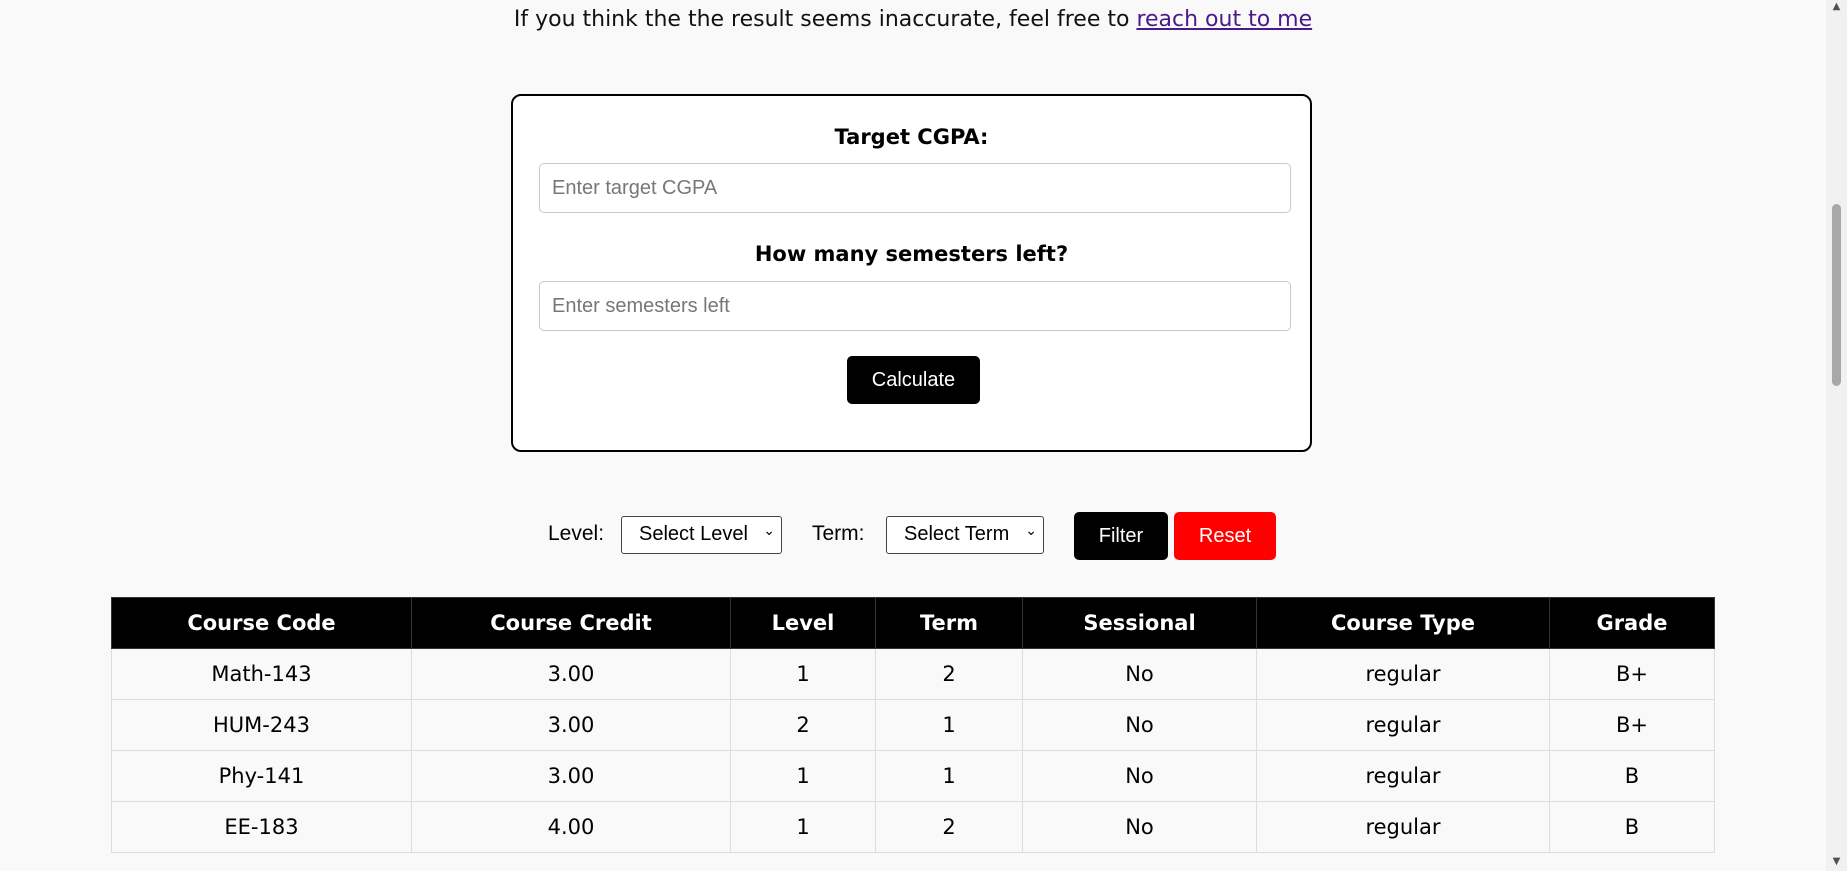 This screenshot has width=1847, height=871. I want to click on course-code-cell: EE-183, so click(261, 827).